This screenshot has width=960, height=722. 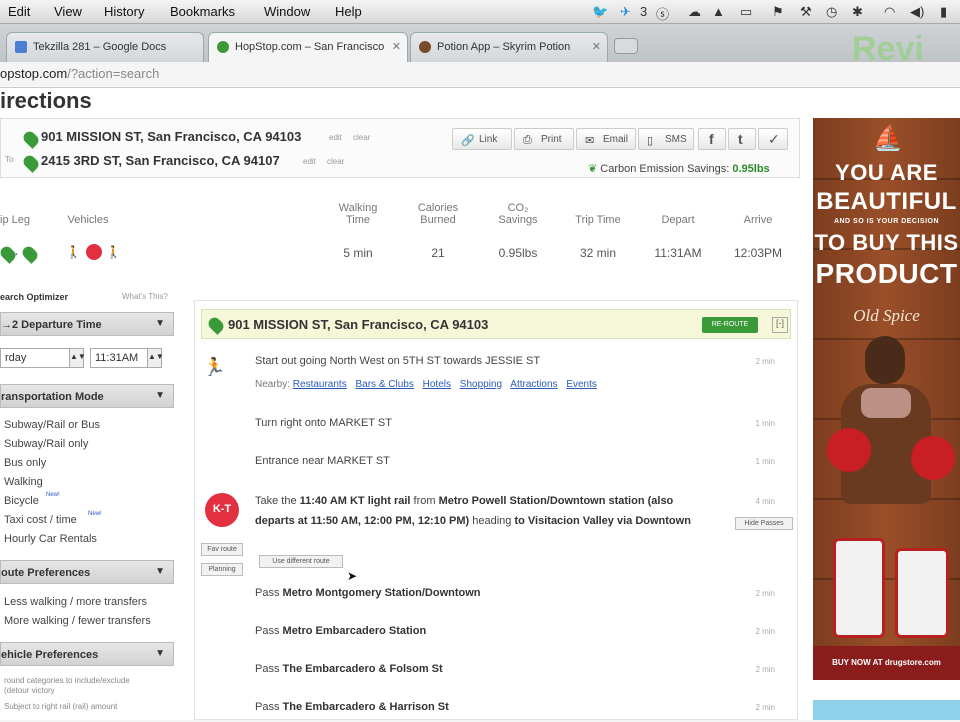 I want to click on flag-icon: ⚑, so click(x=778, y=12).